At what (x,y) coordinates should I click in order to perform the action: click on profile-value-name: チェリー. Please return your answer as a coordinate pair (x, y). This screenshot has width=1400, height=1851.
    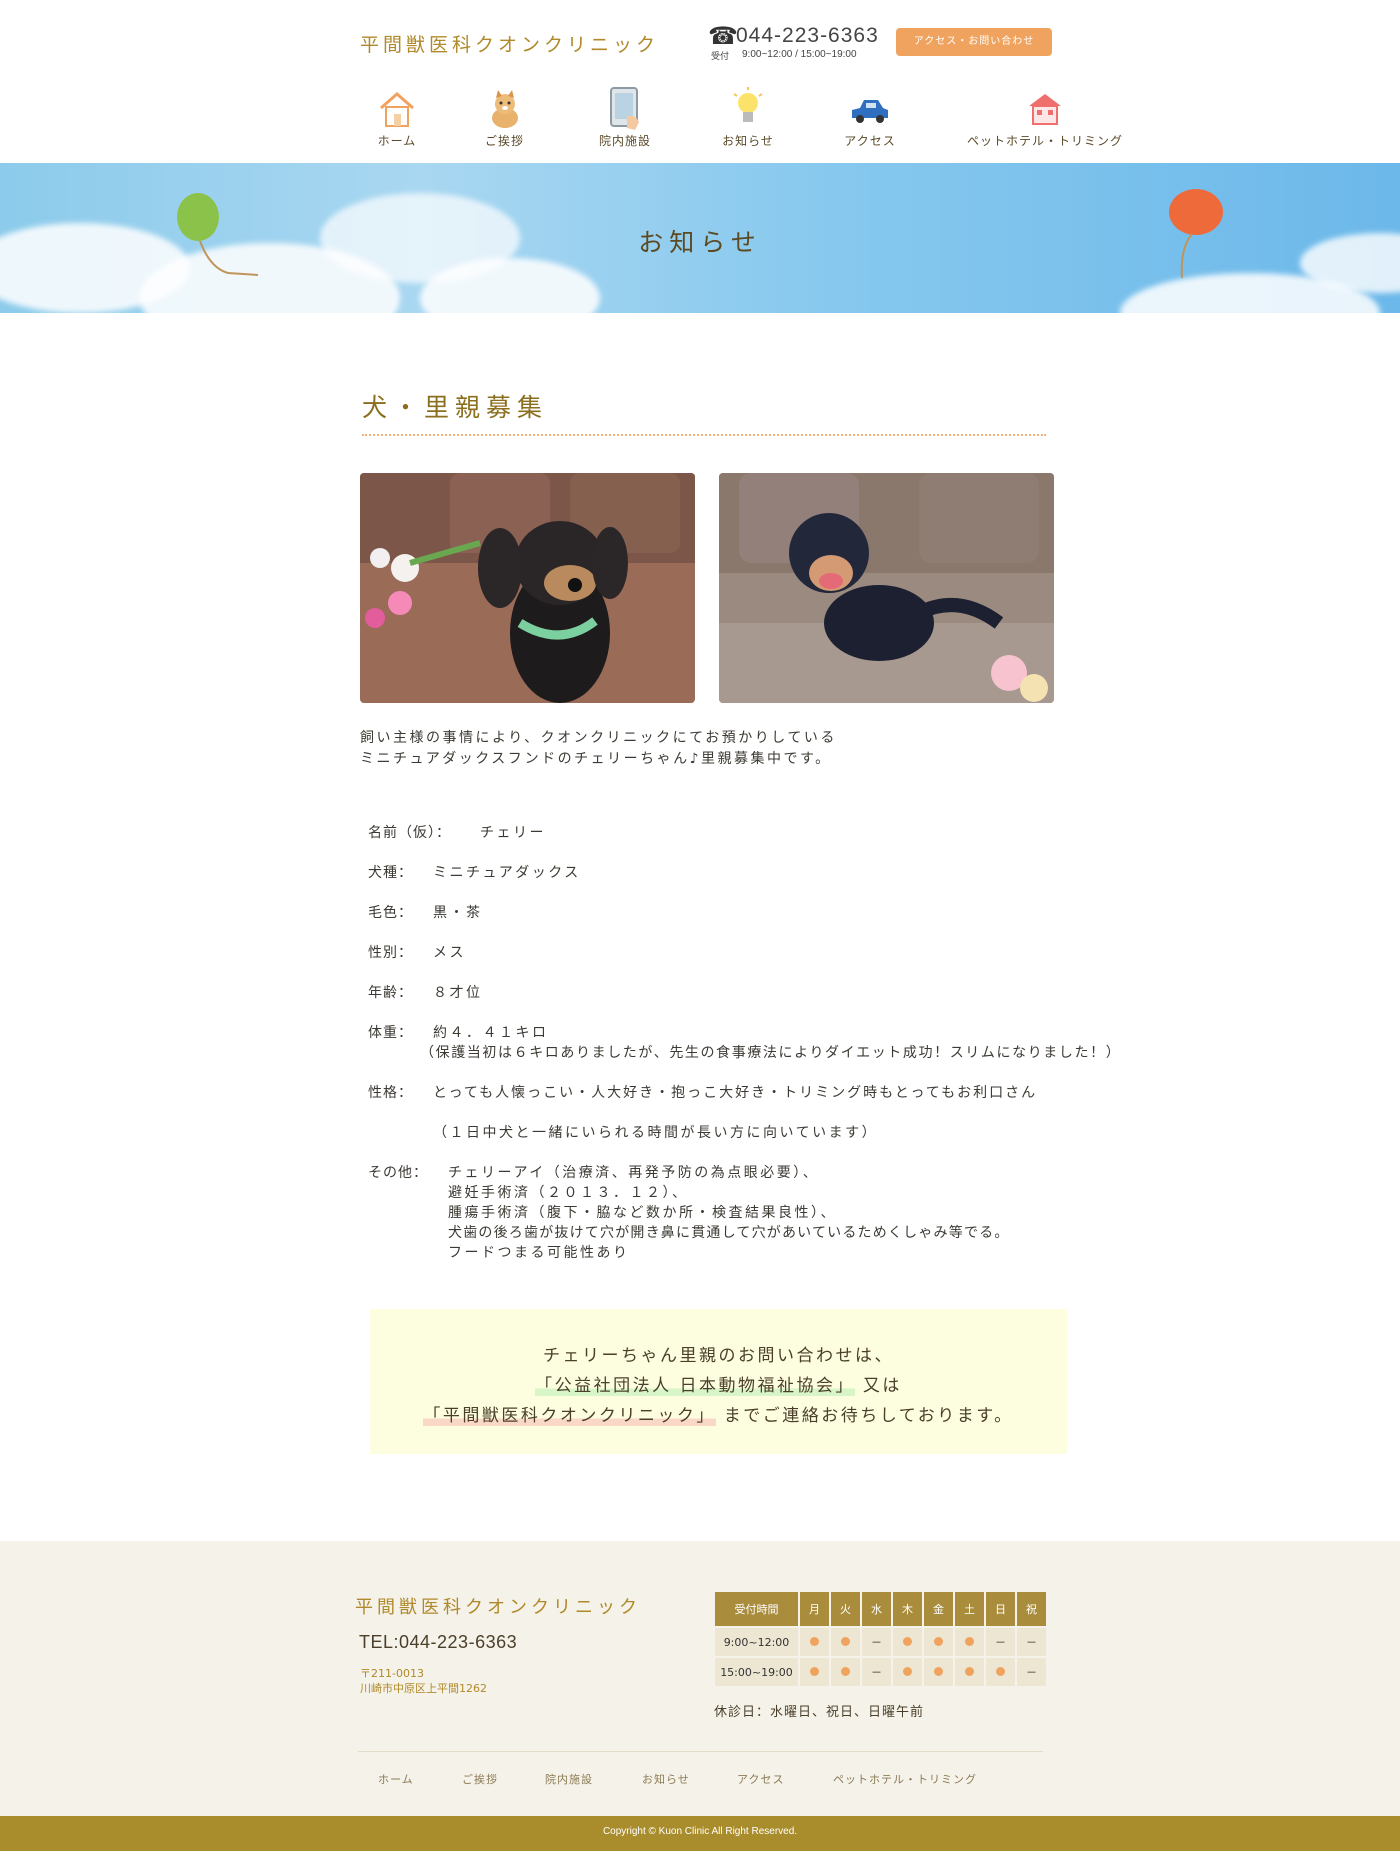
    Looking at the image, I should click on (513, 833).